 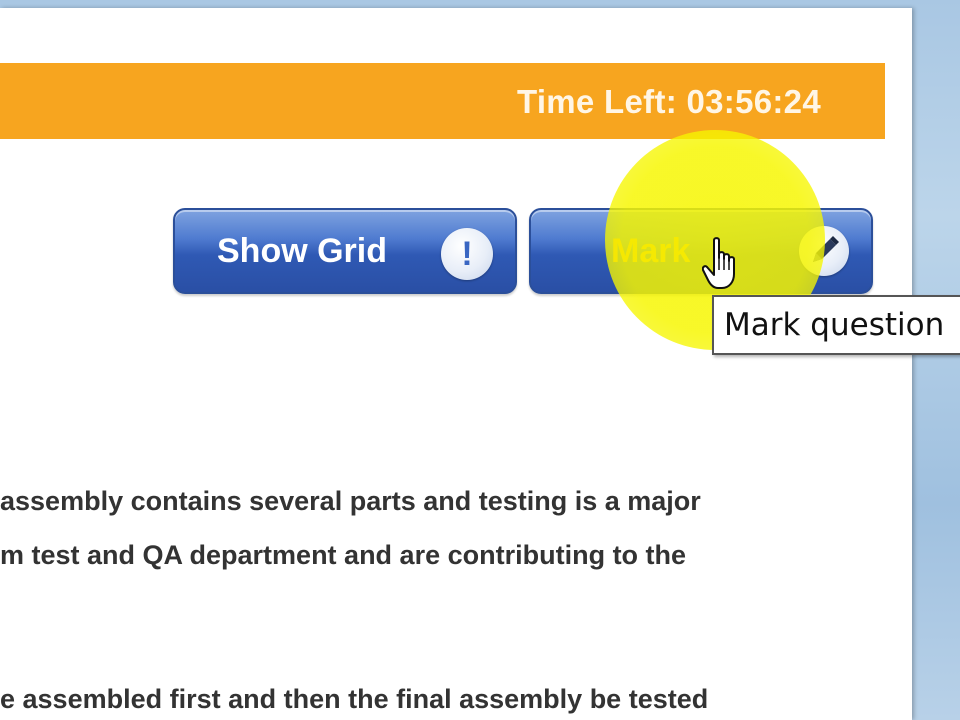 I want to click on show-grid-button: Show Grid !, so click(x=345, y=251).